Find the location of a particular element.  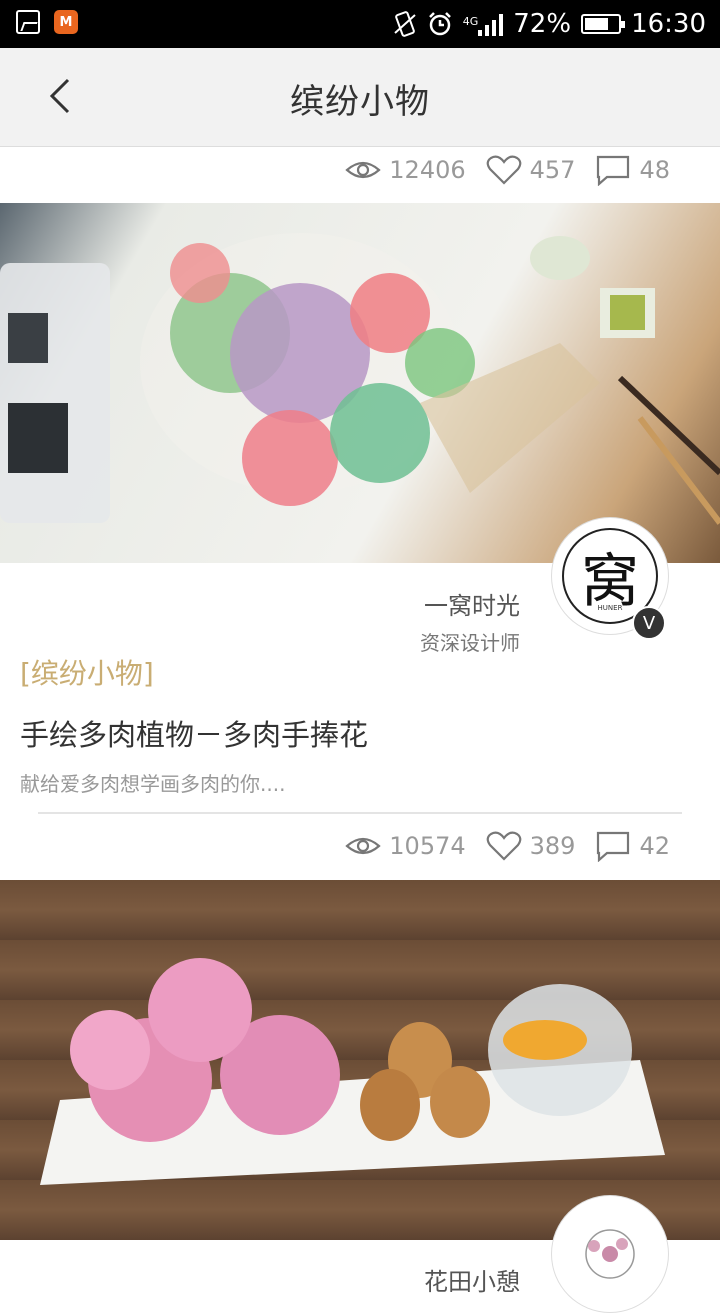

verified-badge: V is located at coordinates (649, 623).